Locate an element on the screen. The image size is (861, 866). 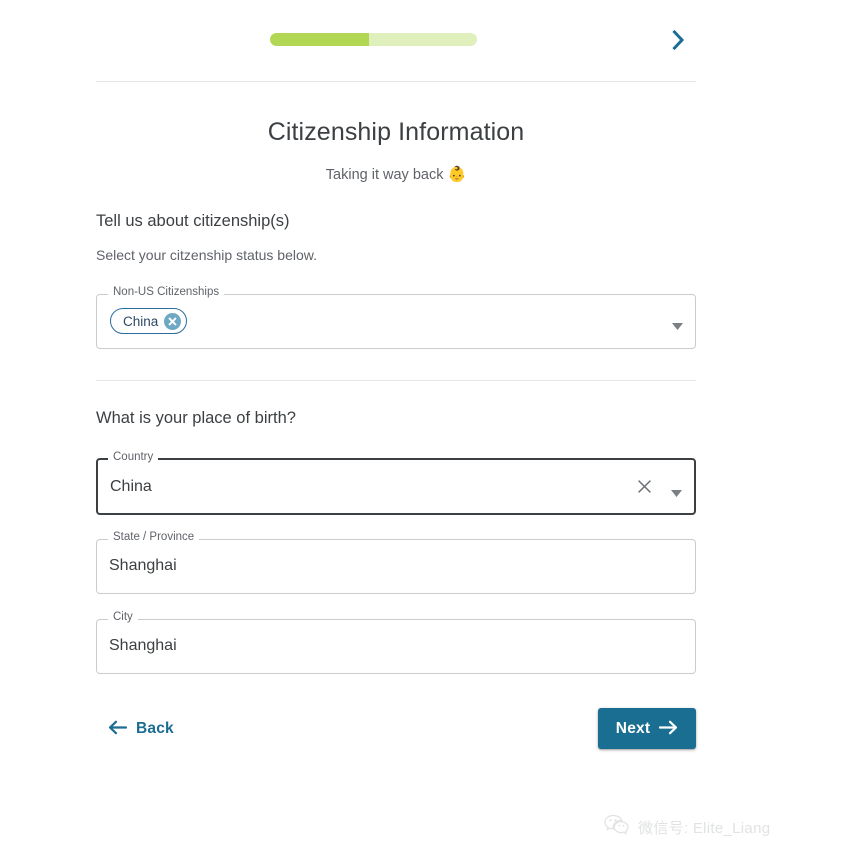
next-button: Next is located at coordinates (647, 728).